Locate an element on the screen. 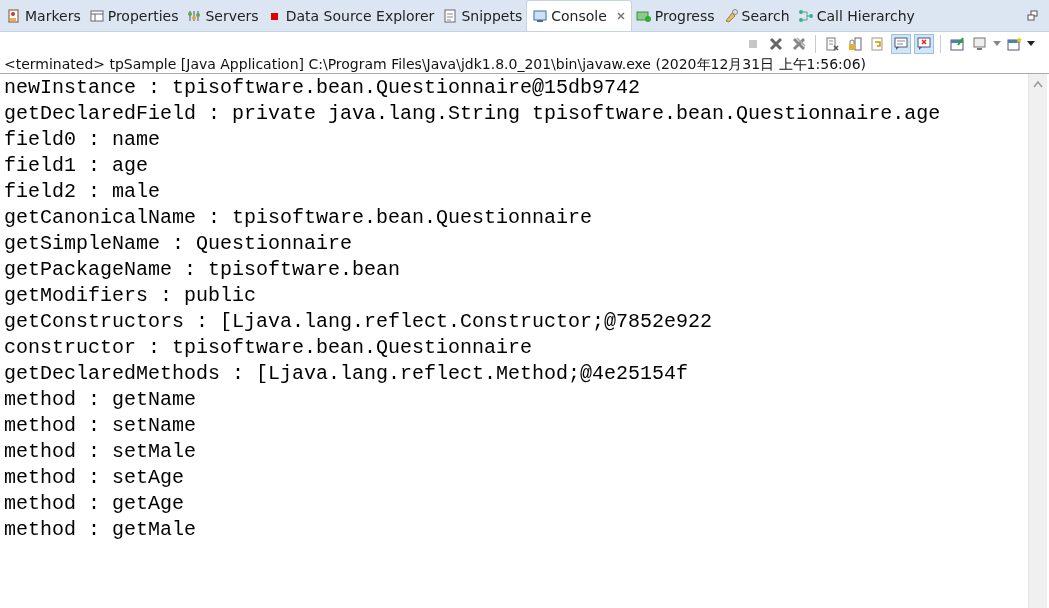 The image size is (1049, 608). console-line: getDeclaredField : private java.lang.String tpisoftware.bean.Questionnaire.age is located at coordinates (473, 114).